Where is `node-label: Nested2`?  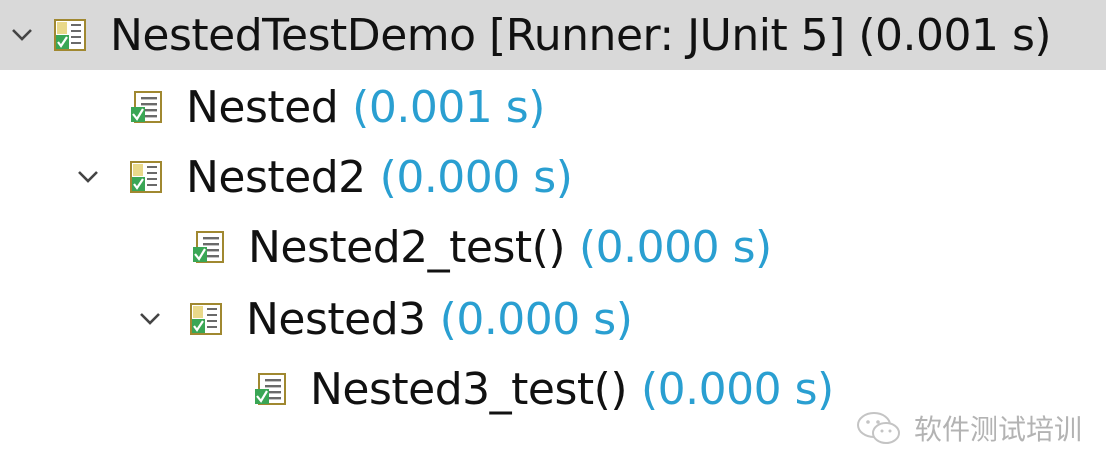
node-label: Nested2 is located at coordinates (276, 177).